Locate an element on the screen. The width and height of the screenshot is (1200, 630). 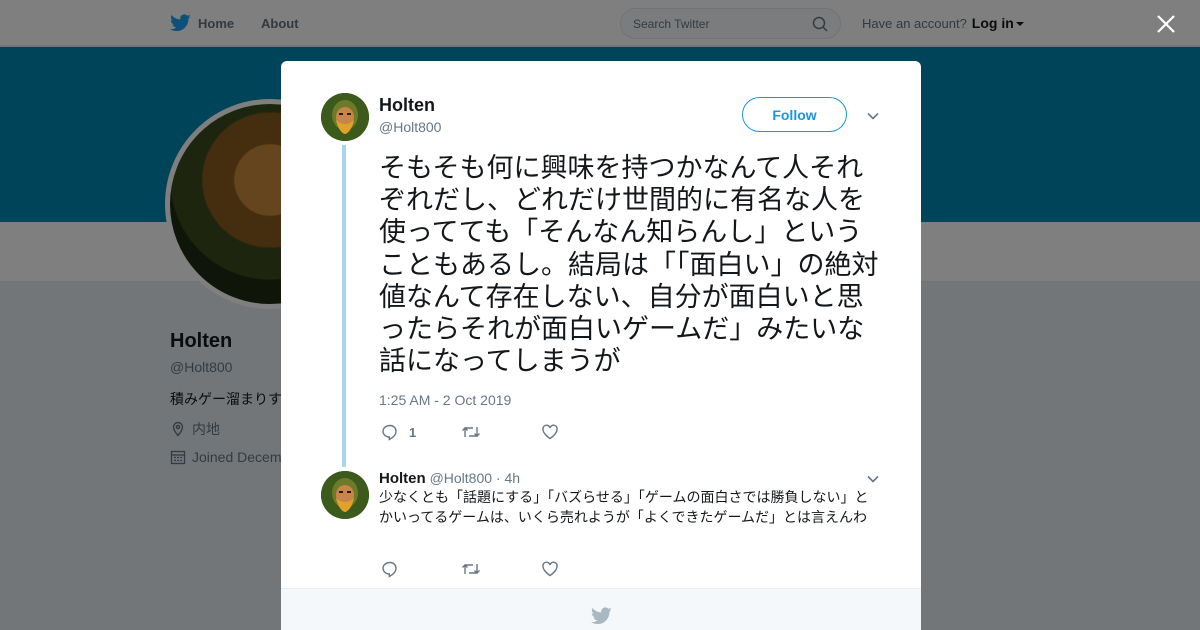
reply-author-handle: @Holt800 is located at coordinates (461, 478).